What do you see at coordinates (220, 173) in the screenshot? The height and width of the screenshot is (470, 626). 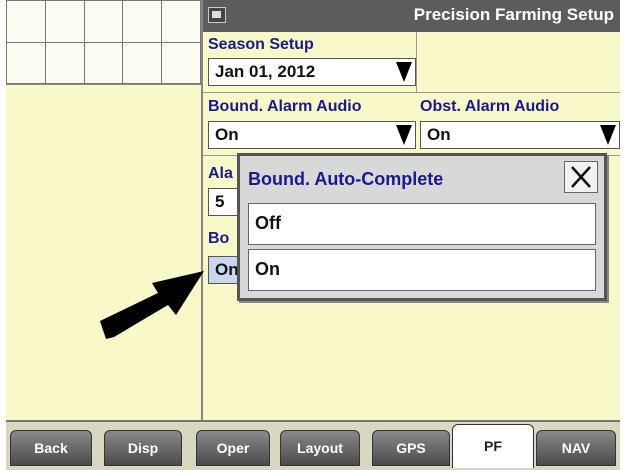 I see `alarm-label: Ala` at bounding box center [220, 173].